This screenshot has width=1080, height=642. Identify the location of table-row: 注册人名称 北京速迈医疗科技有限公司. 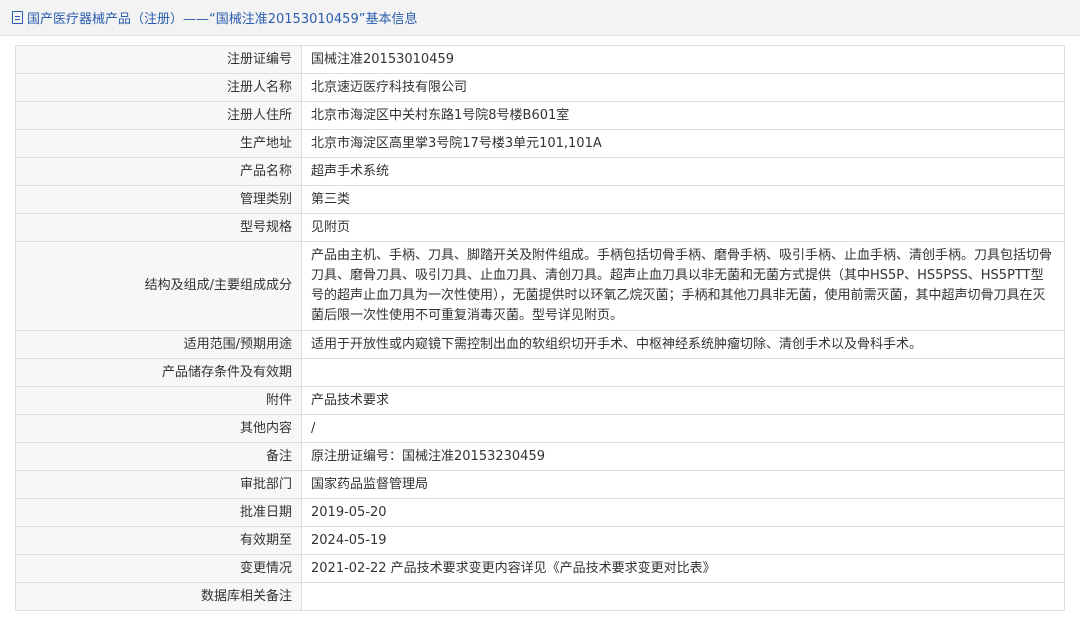
(540, 87).